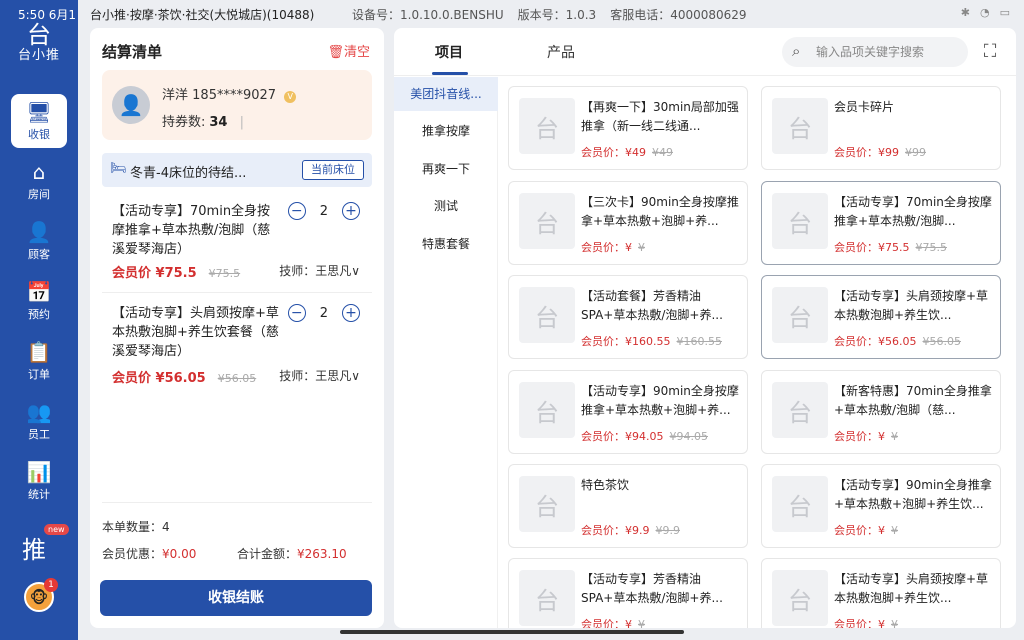 The width and height of the screenshot is (1024, 640). Describe the element at coordinates (864, 107) in the screenshot. I see `product-name: 会员卡碎片` at that location.